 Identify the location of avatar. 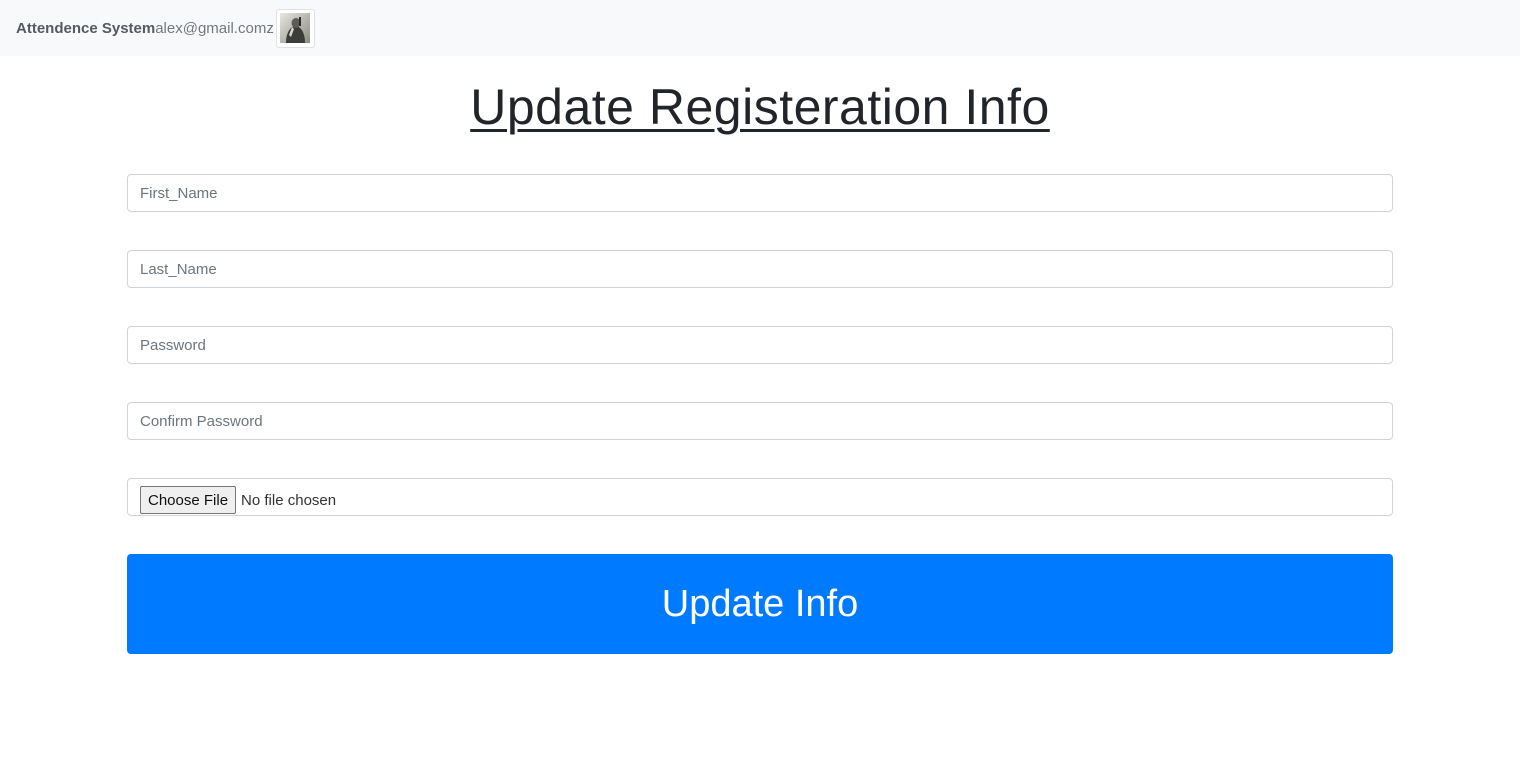
(295, 28).